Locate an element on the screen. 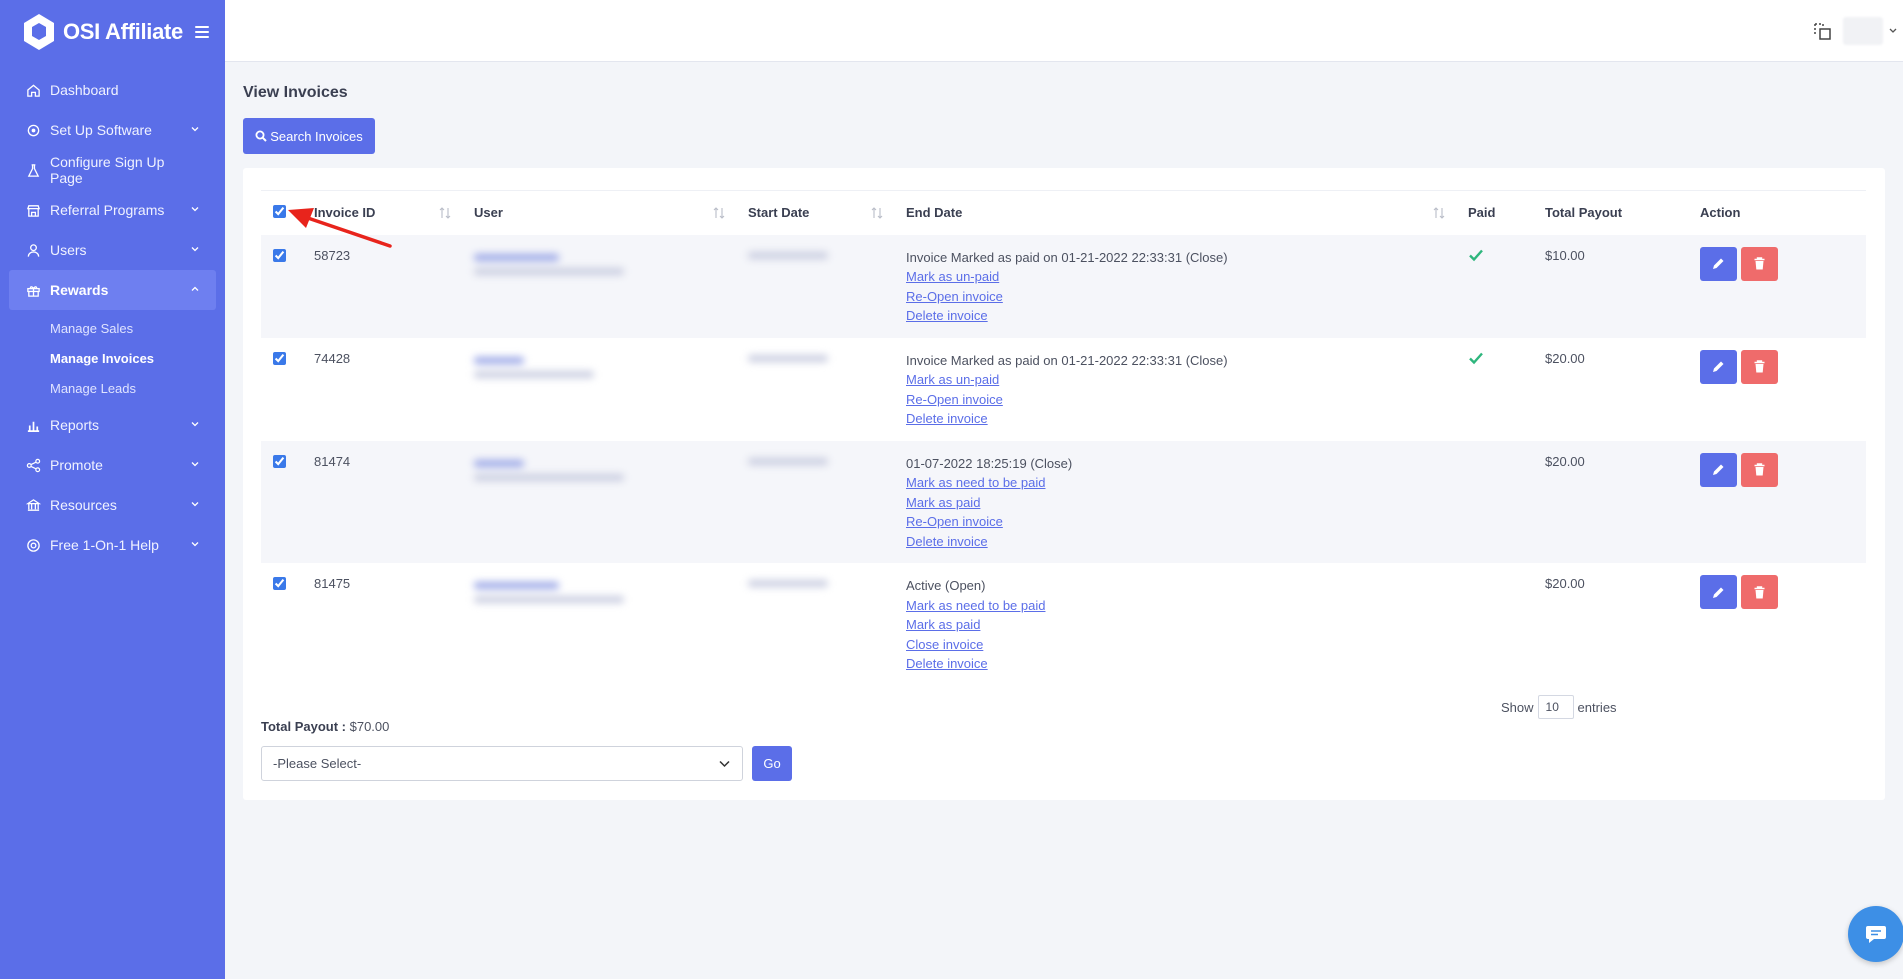  sidebar-item-free-help: Free 1-On-1 Help is located at coordinates (112, 545).